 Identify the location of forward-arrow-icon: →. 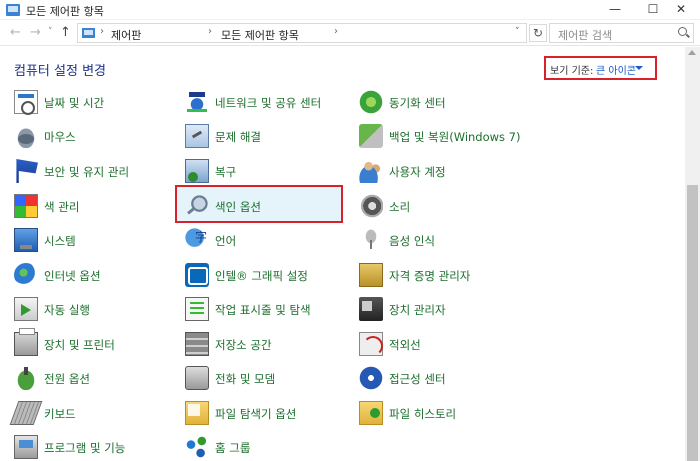
(35, 32).